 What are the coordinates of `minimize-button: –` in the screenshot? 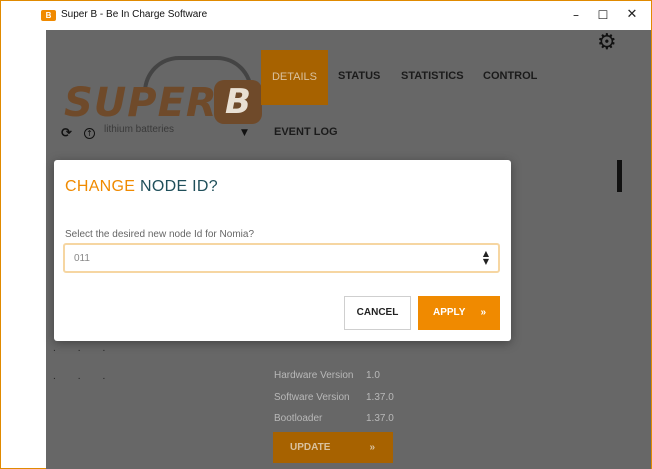 It's located at (576, 15).